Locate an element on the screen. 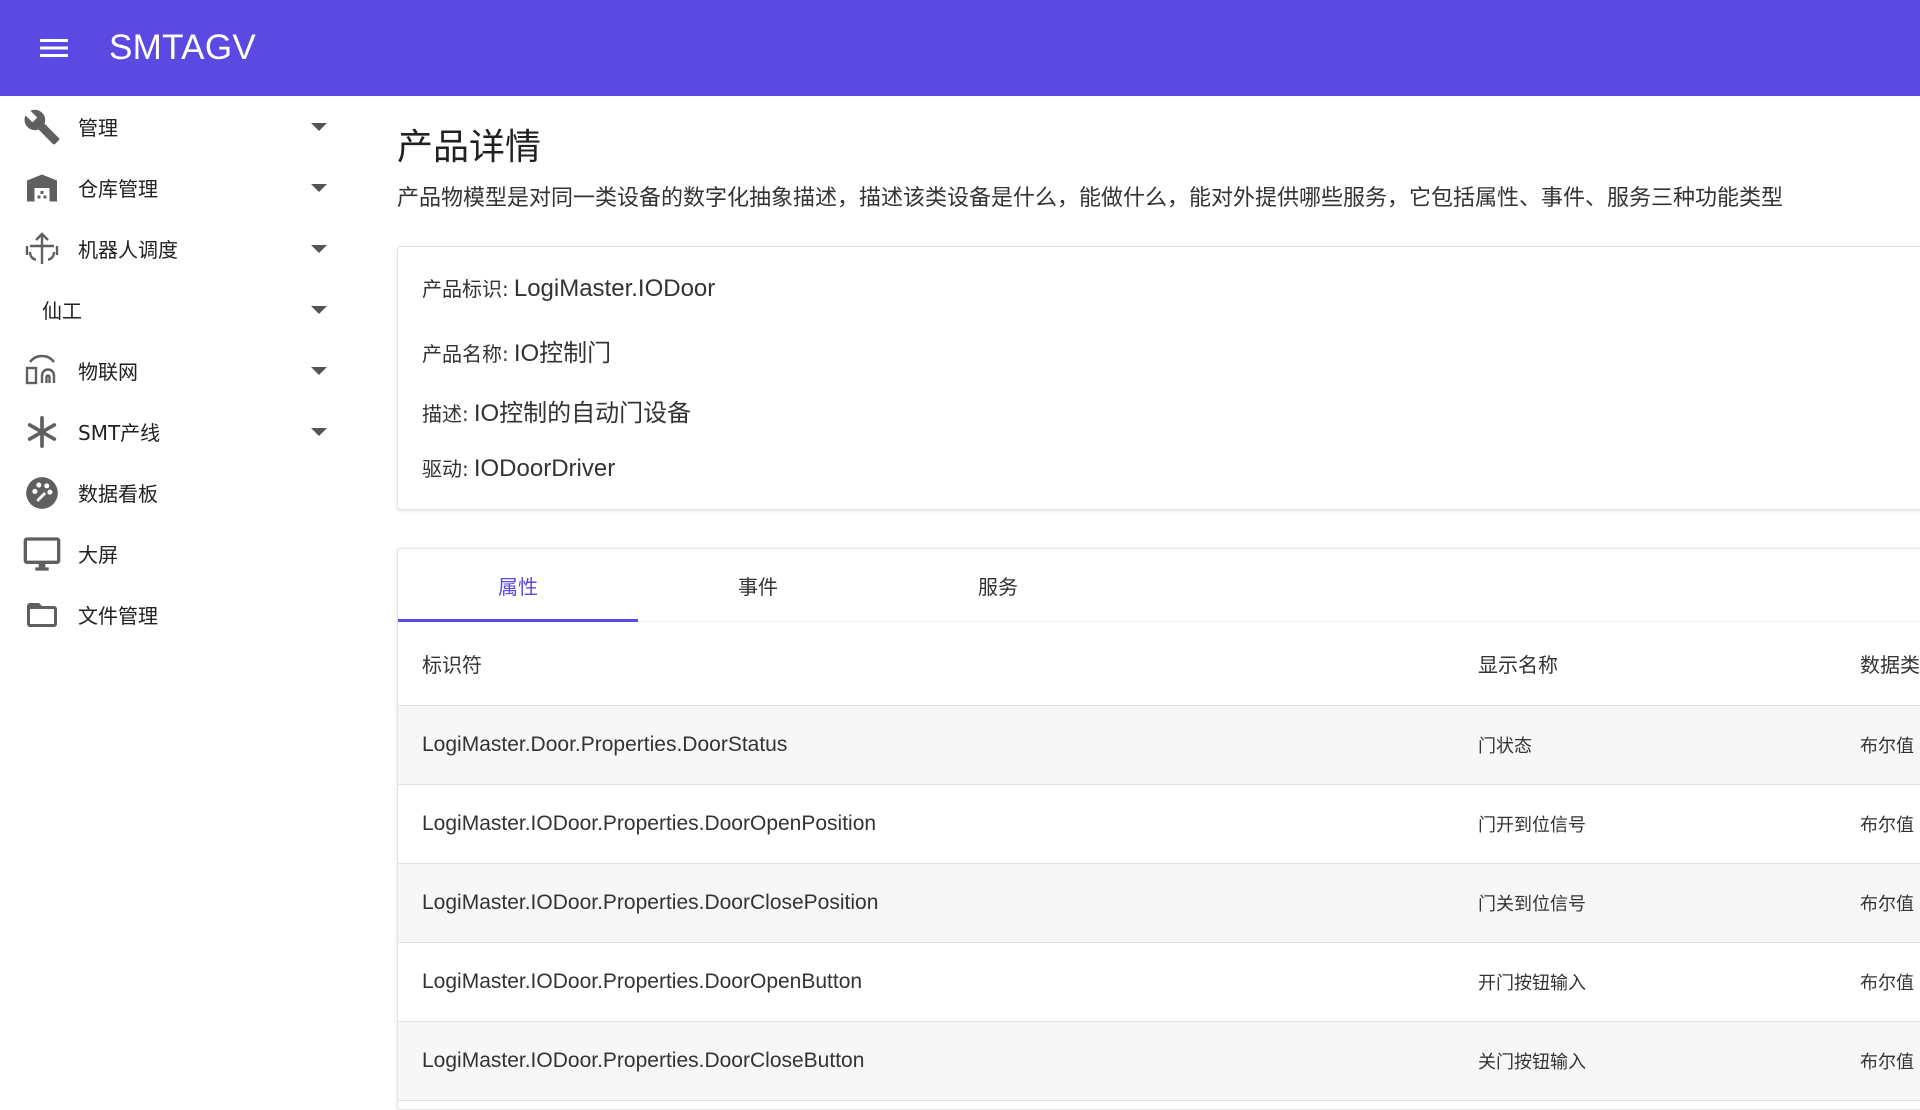  sidebar-item-label: 仓库管理 is located at coordinates (118, 189).